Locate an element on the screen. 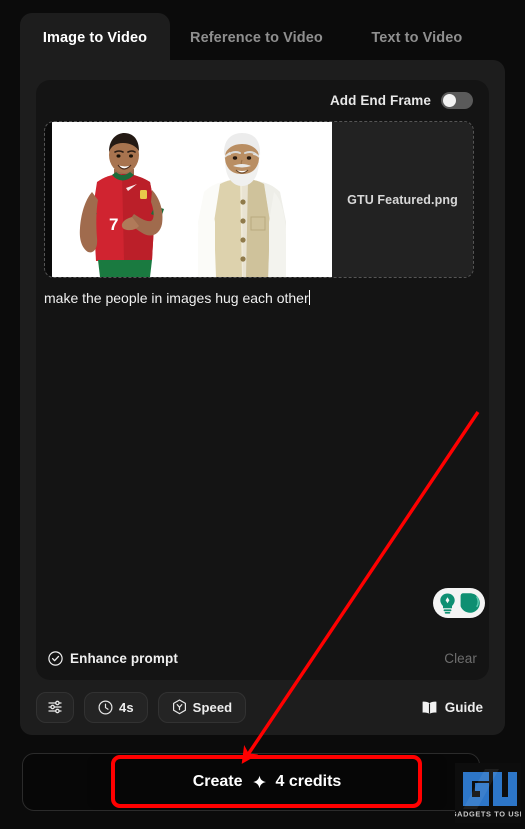 Image resolution: width=525 pixels, height=829 pixels. guide-label: Guide is located at coordinates (463, 707).